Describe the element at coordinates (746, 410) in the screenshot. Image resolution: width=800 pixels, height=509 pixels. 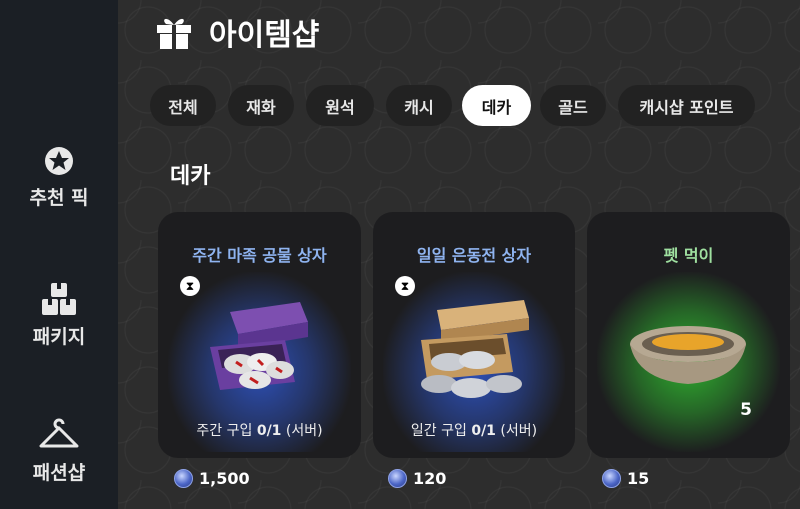
I see `item-quantity: 5` at that location.